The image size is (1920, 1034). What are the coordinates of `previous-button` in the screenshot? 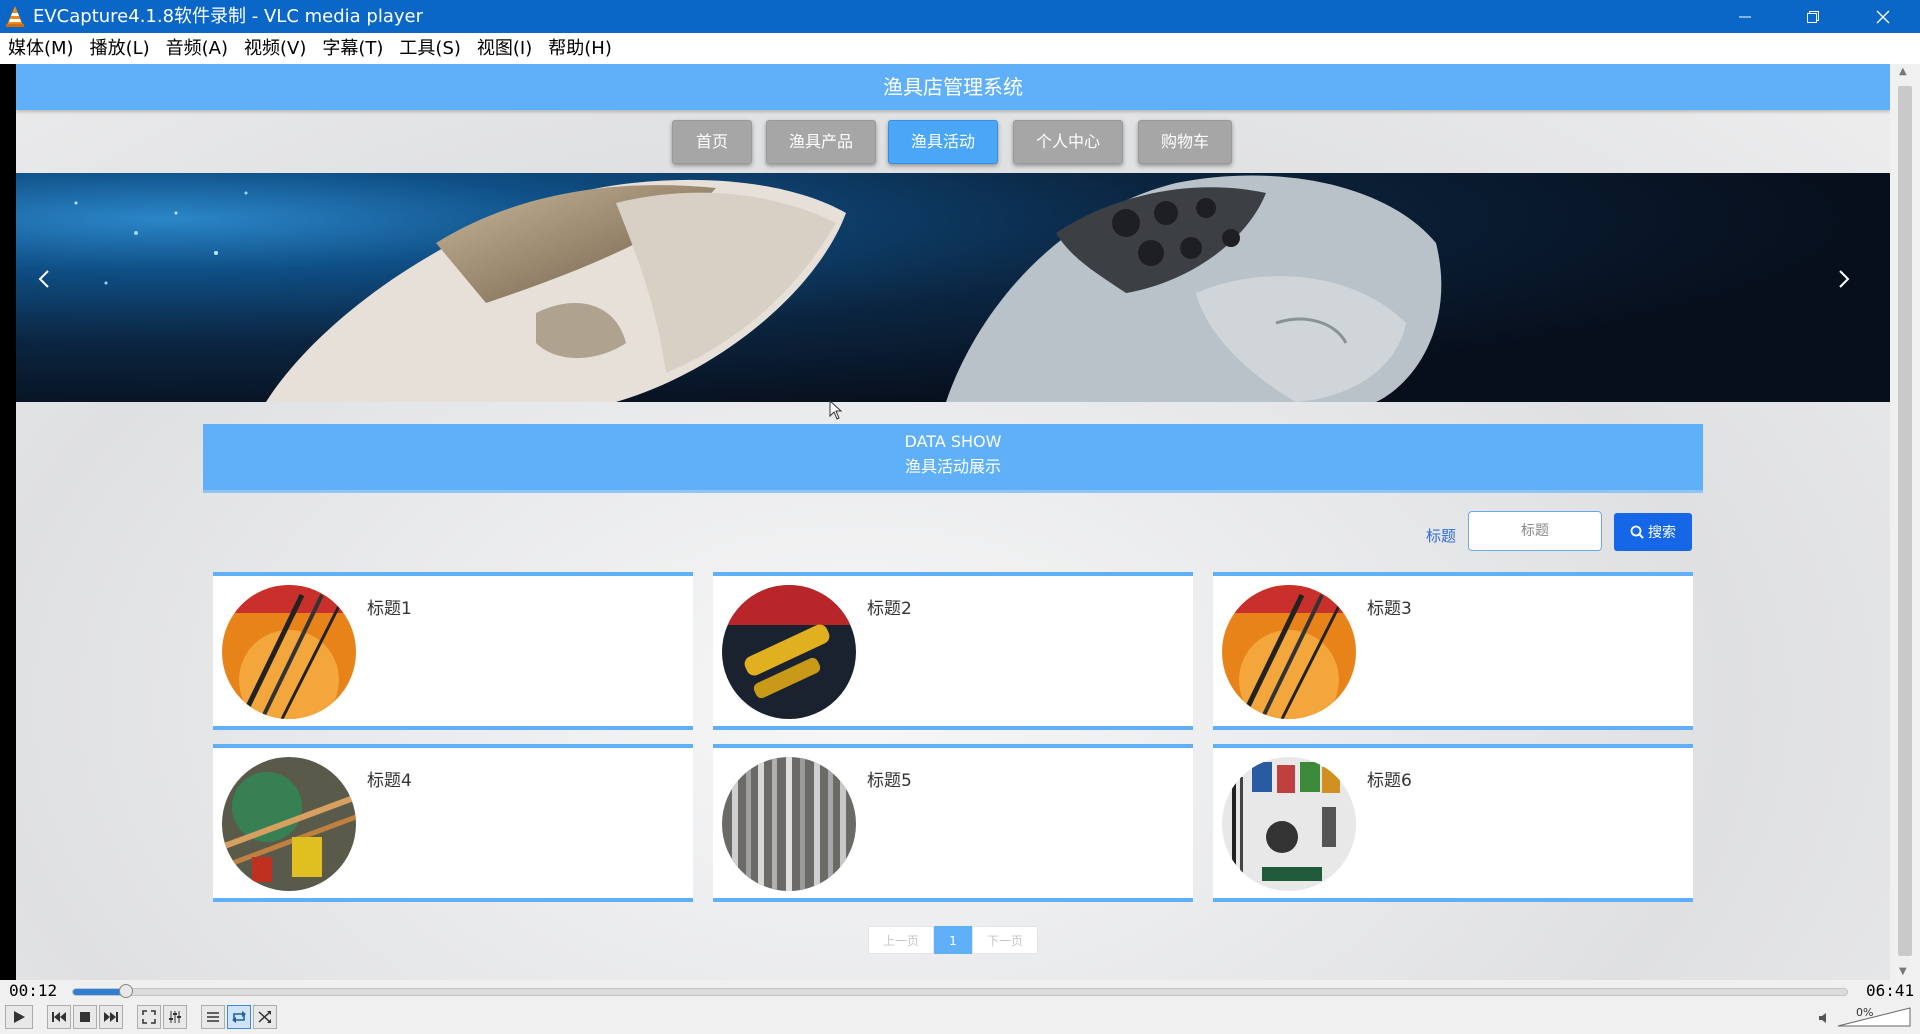 It's located at (59, 1017).